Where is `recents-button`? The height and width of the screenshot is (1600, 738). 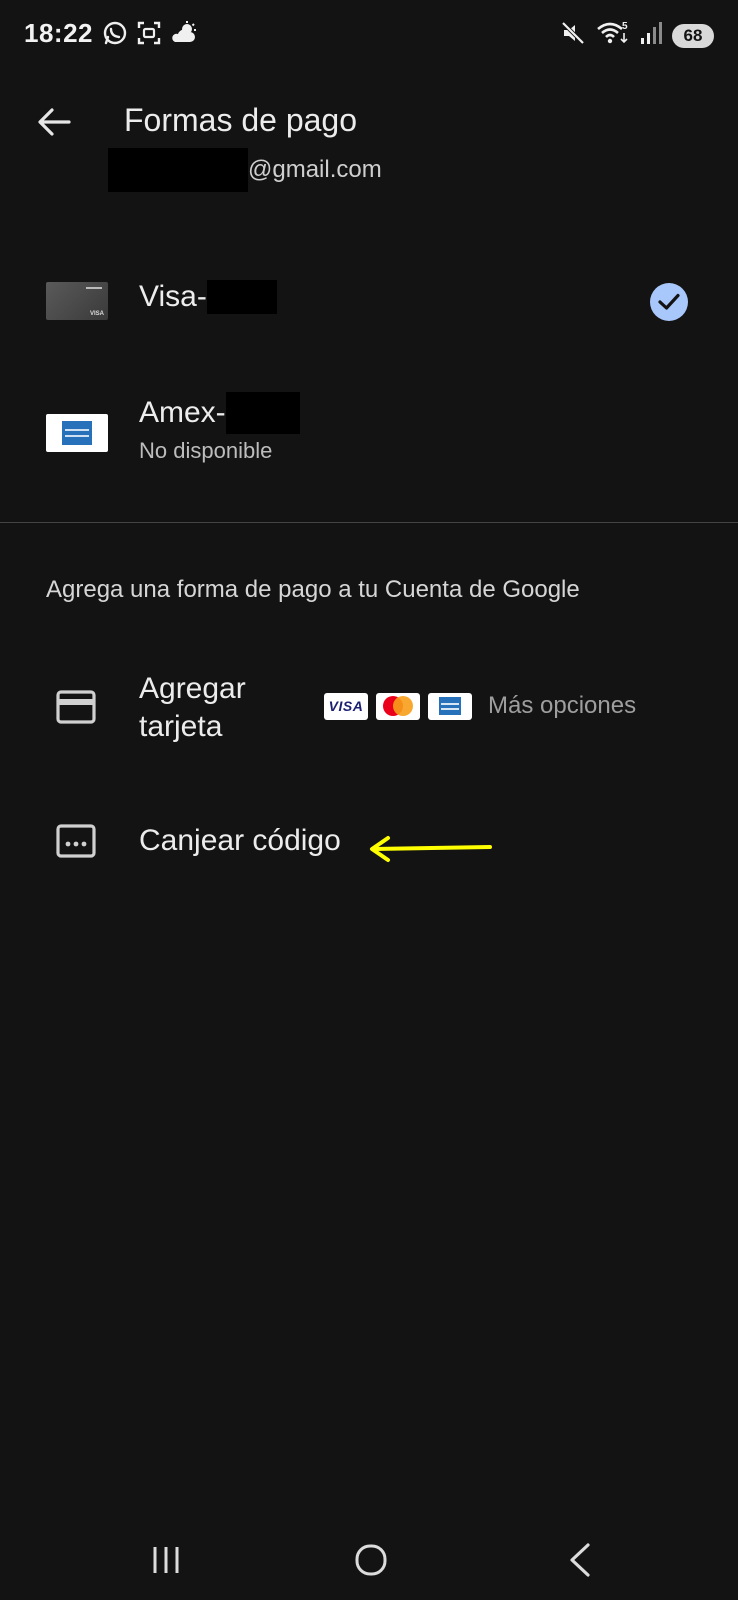 recents-button is located at coordinates (166, 1560).